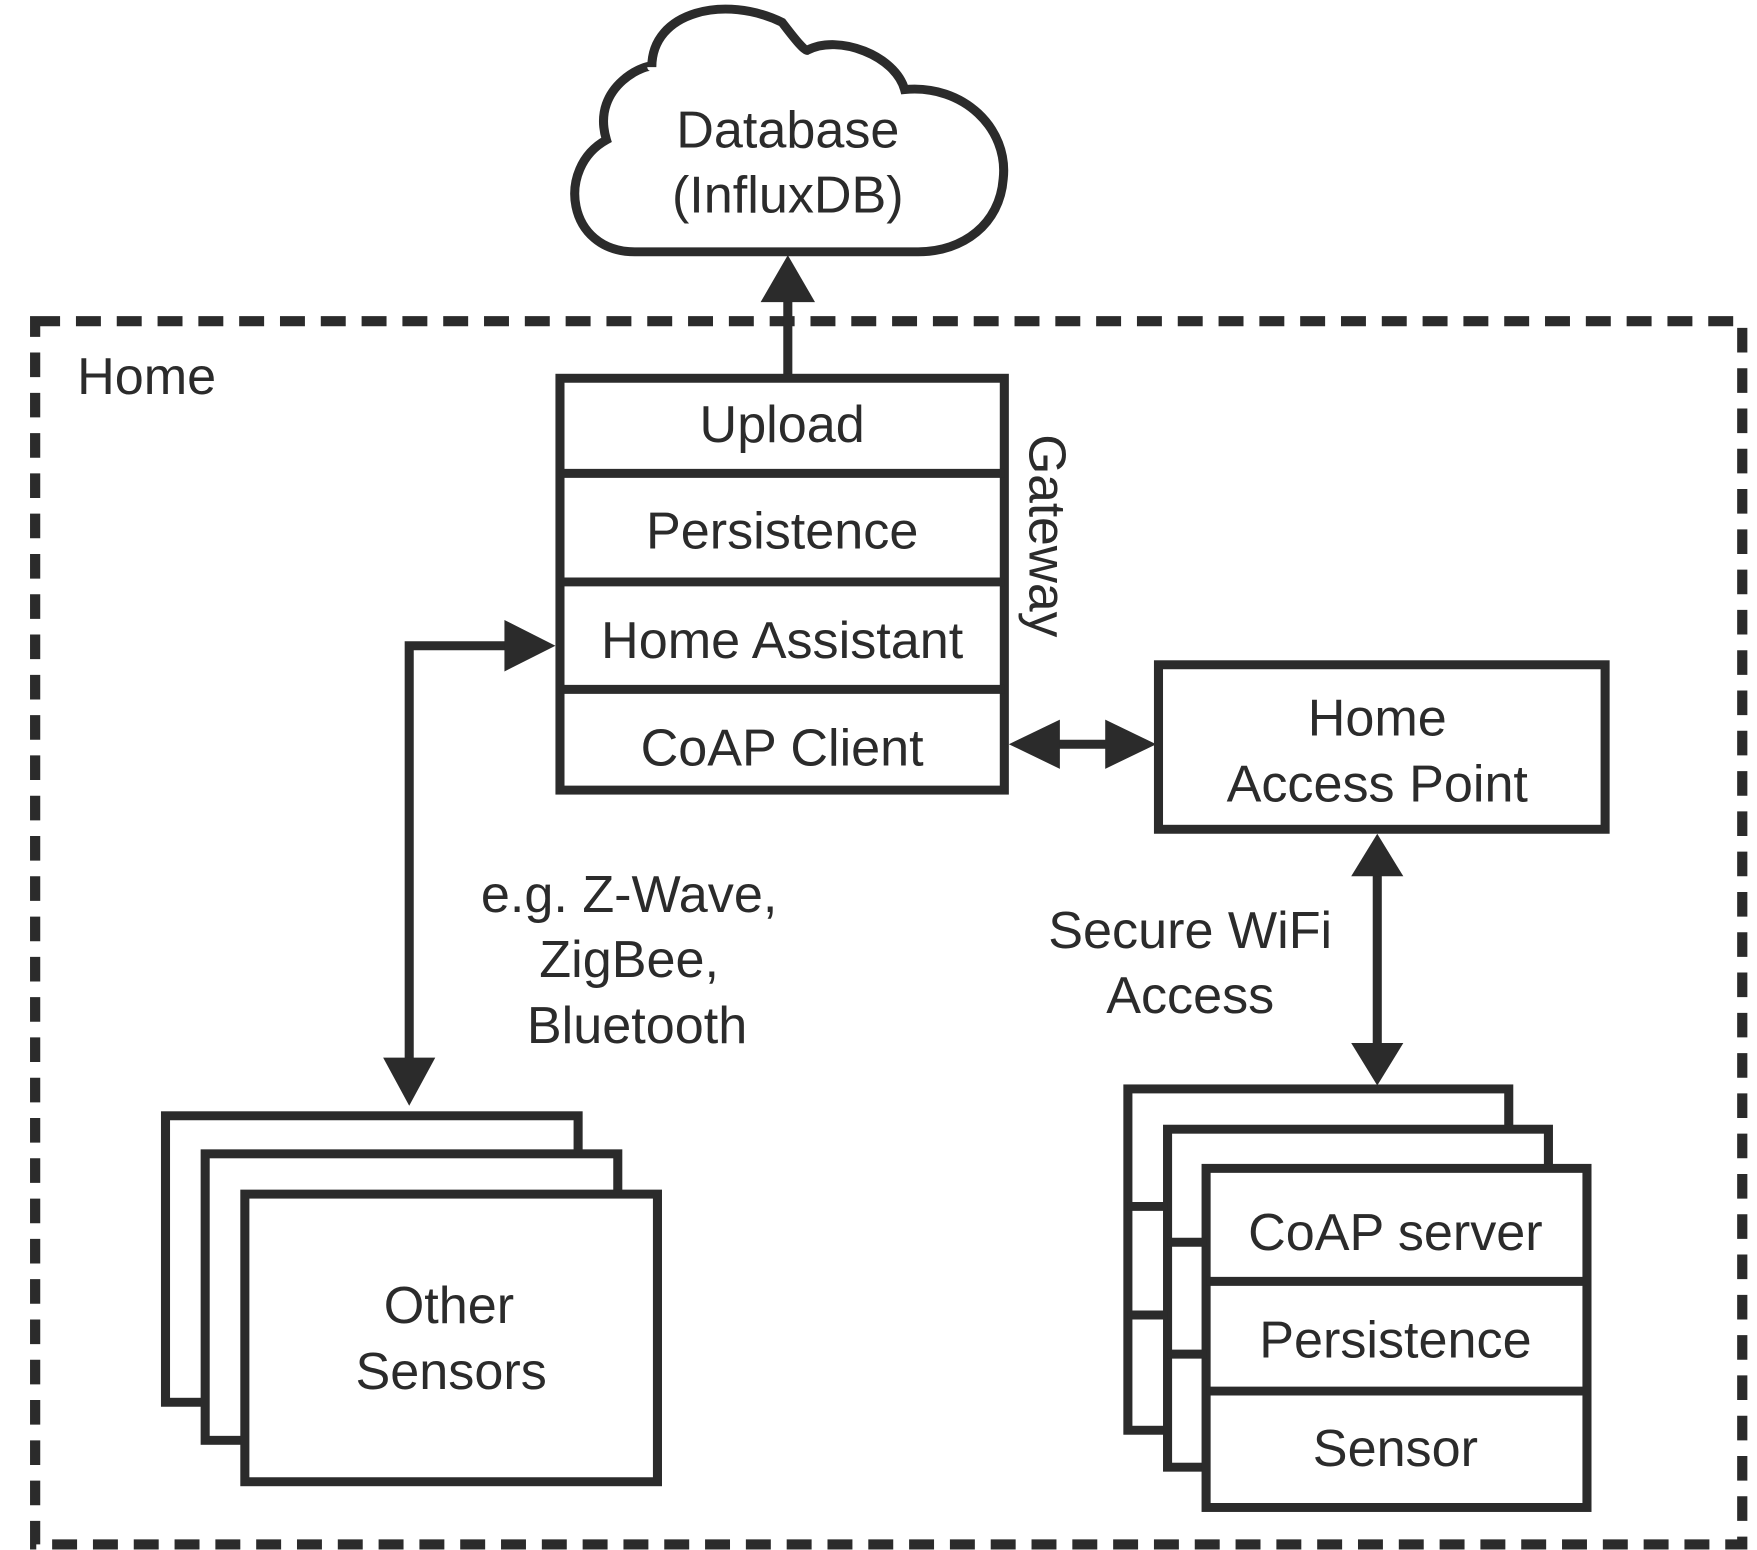  What do you see at coordinates (1395, 1232) in the screenshot?
I see `sensor-node-layer-coap-server: CoAP server` at bounding box center [1395, 1232].